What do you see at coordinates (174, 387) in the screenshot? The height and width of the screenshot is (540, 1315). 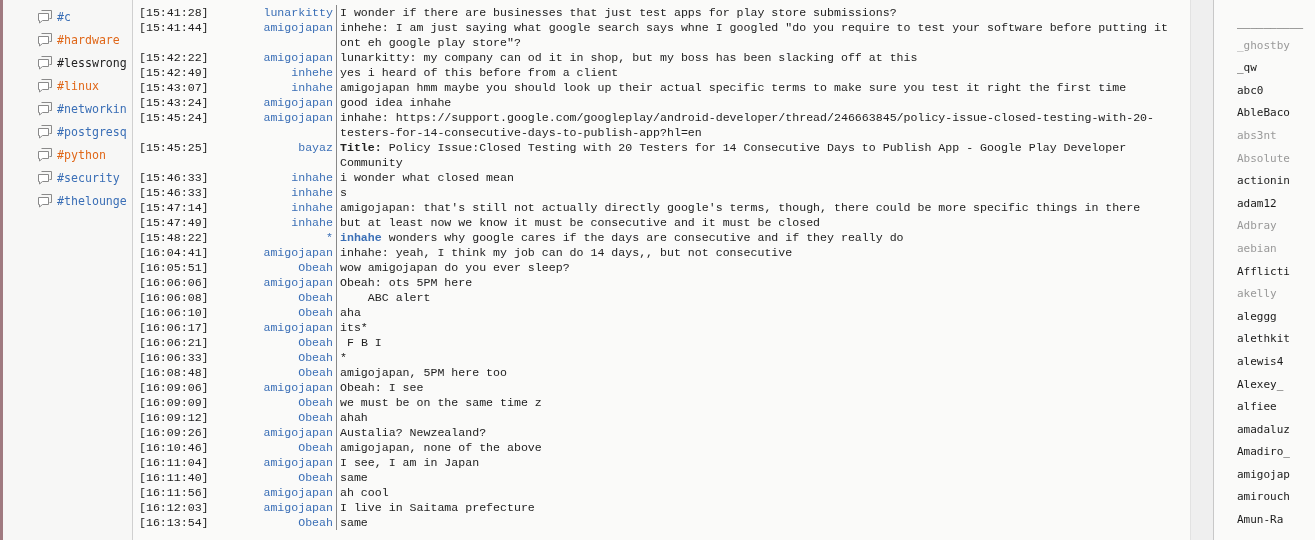 I see `timestamp: [16:09:06]` at bounding box center [174, 387].